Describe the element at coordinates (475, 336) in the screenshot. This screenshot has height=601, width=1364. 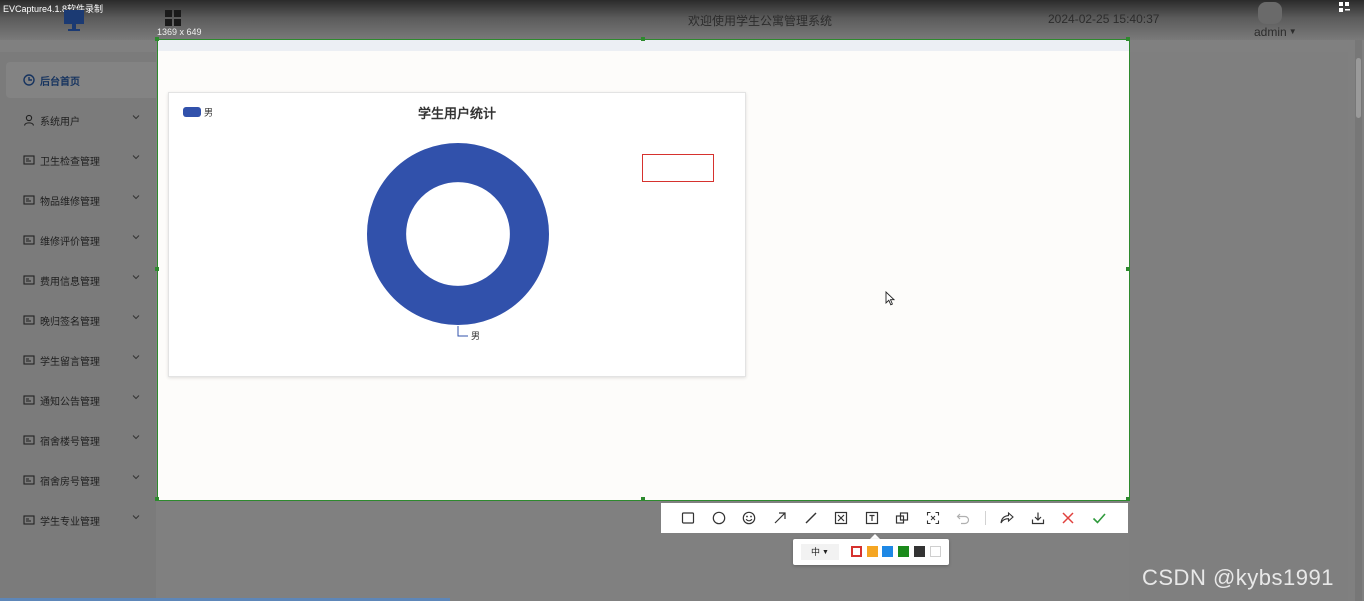
I see `slice-label: 男` at that location.